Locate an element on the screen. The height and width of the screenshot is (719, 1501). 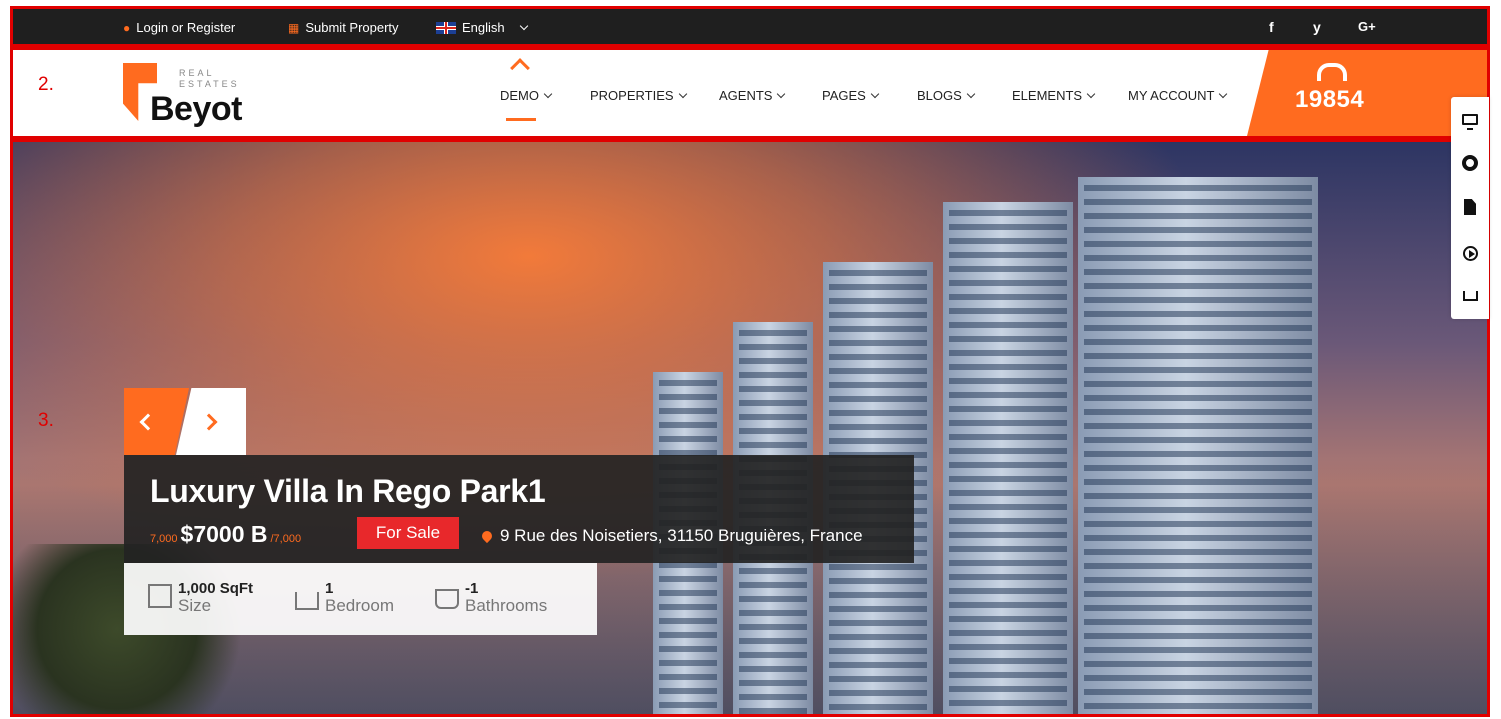
phone-icon is located at coordinates (1332, 72).